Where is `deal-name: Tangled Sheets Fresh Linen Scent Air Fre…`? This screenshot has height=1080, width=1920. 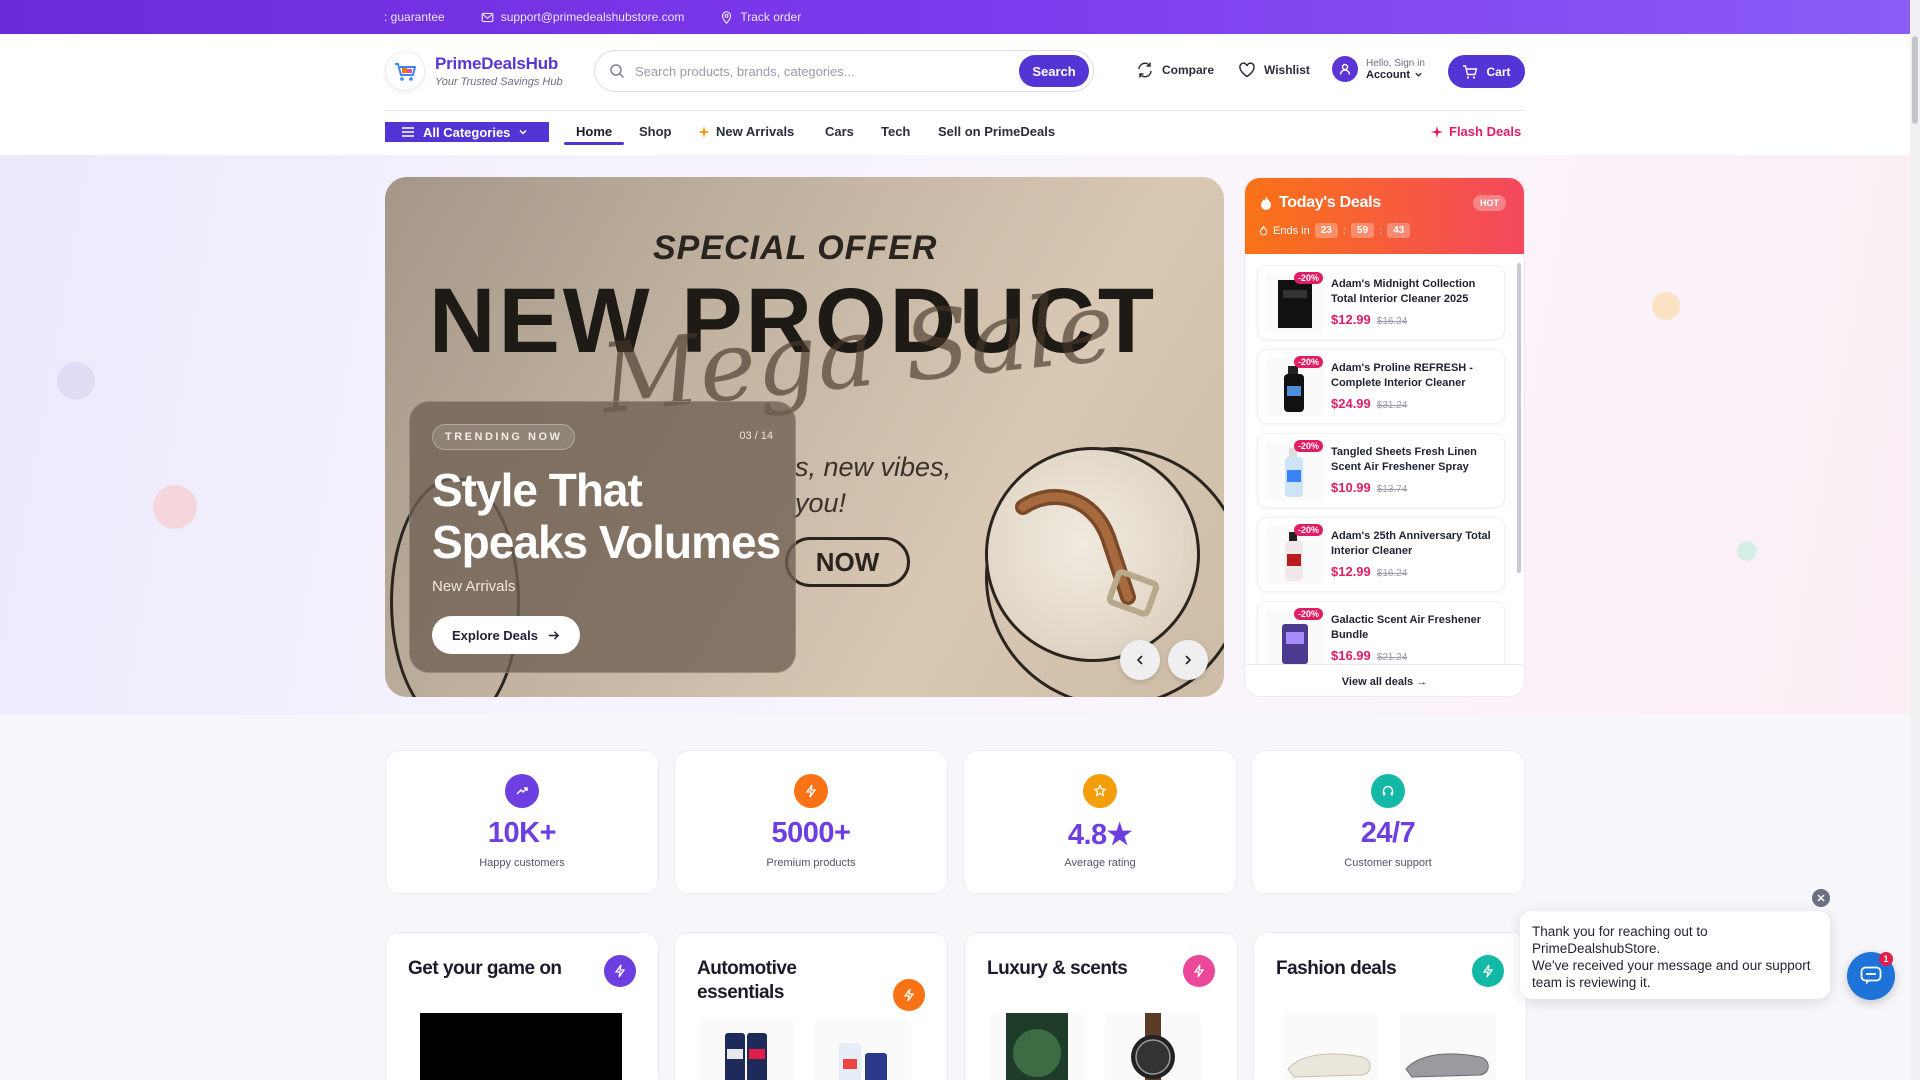 deal-name: Tangled Sheets Fresh Linen Scent Air Fre… is located at coordinates (1404, 459).